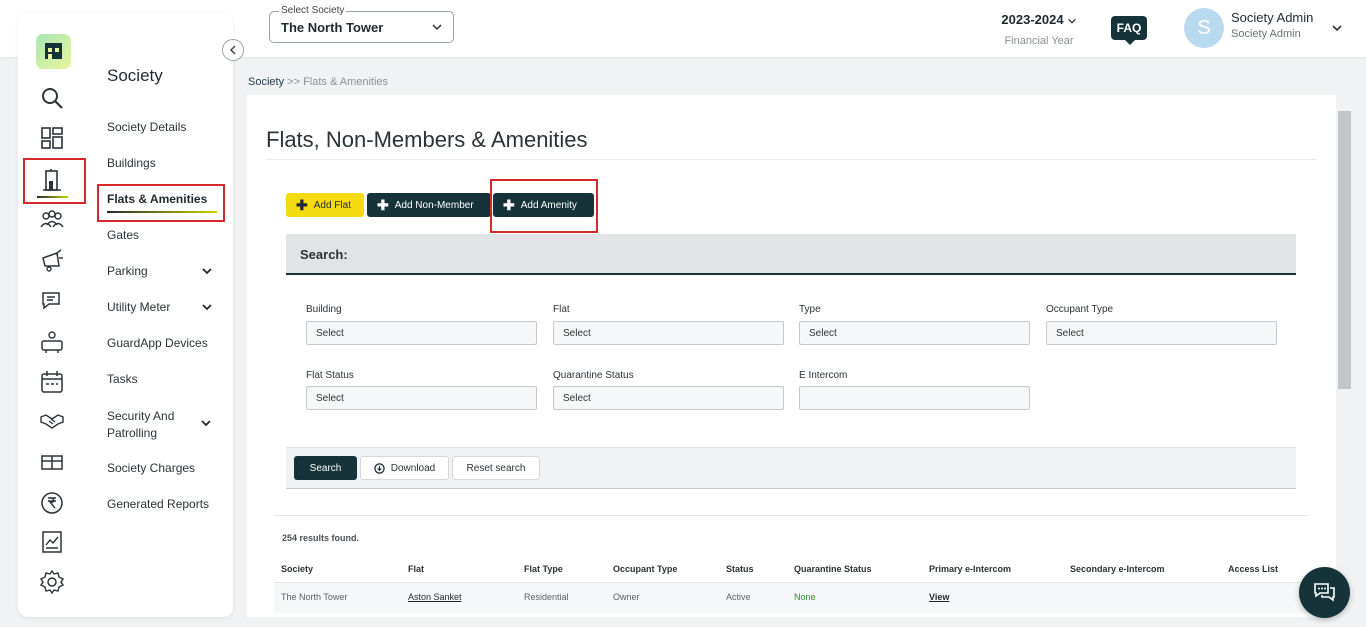  What do you see at coordinates (52, 462) in the screenshot?
I see `gate-icon` at bounding box center [52, 462].